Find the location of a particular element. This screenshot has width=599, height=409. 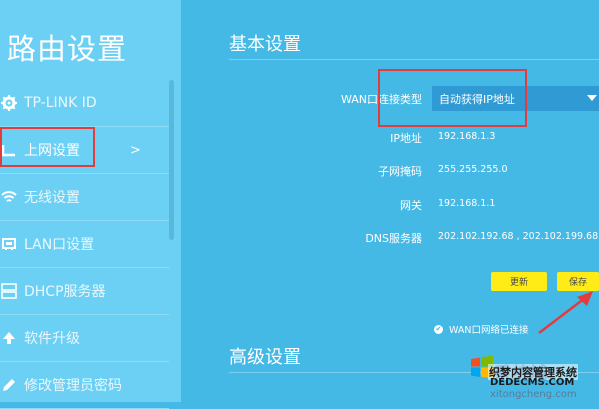

highlight-box-internet-settings is located at coordinates (47, 147).